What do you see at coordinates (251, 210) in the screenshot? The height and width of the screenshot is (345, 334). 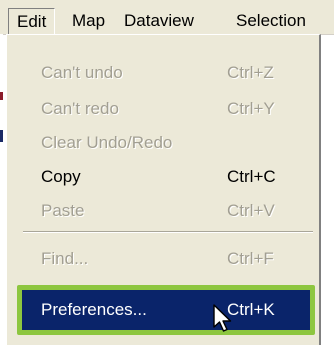 I see `menu-item-shortcut: Ctrl+V` at bounding box center [251, 210].